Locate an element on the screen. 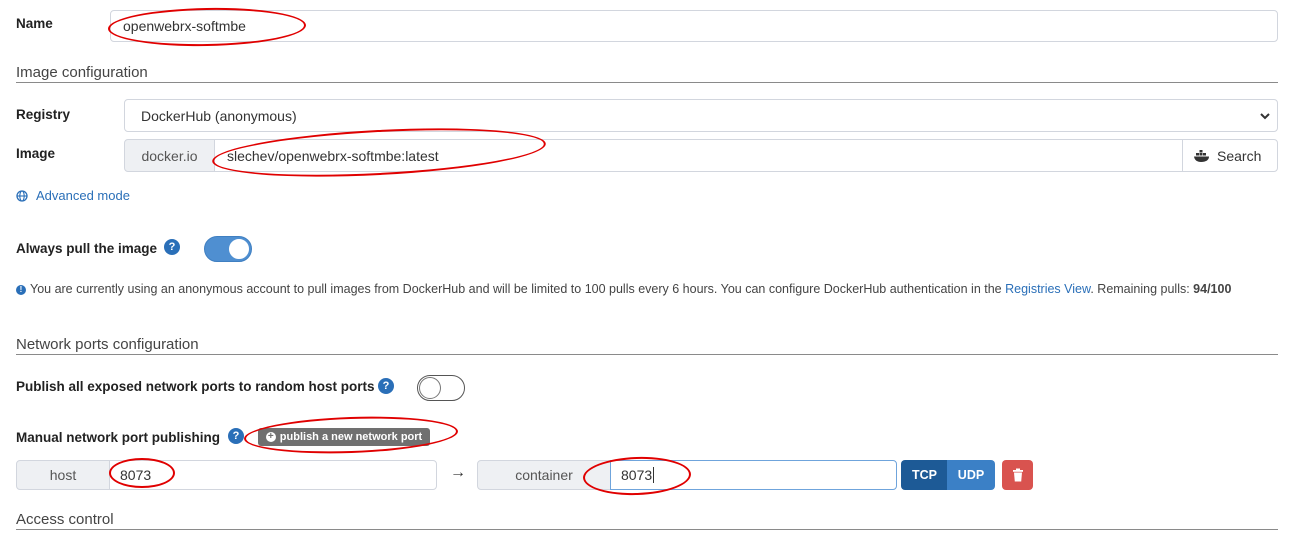 This screenshot has height=543, width=1295. registry-prefix: docker.io is located at coordinates (169, 155).